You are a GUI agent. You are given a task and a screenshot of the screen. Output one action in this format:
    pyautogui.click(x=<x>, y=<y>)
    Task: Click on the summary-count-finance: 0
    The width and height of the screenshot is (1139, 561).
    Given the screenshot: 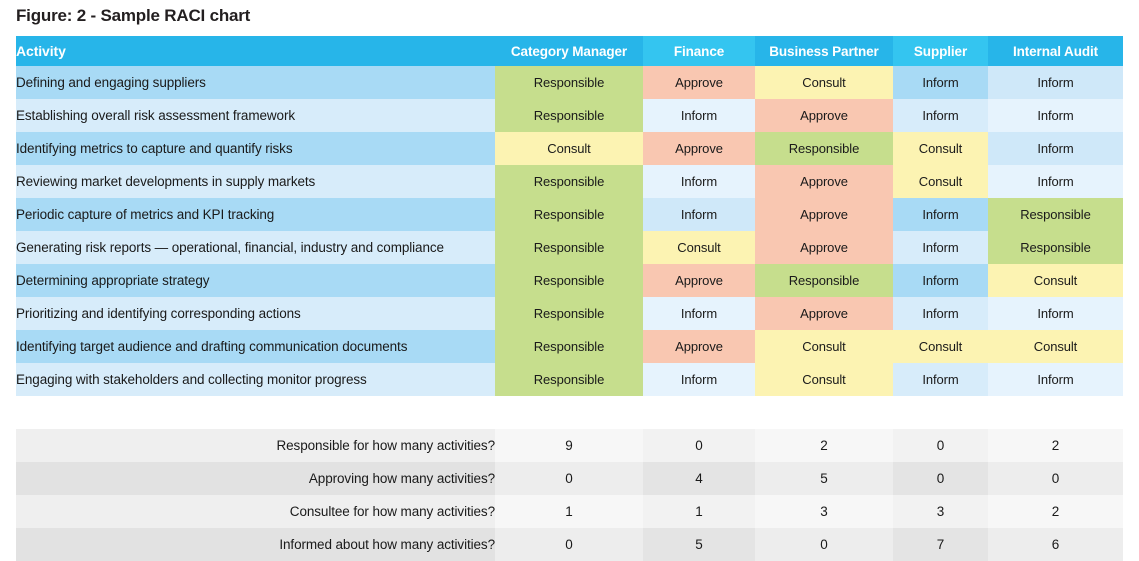 What is the action you would take?
    pyautogui.click(x=699, y=445)
    